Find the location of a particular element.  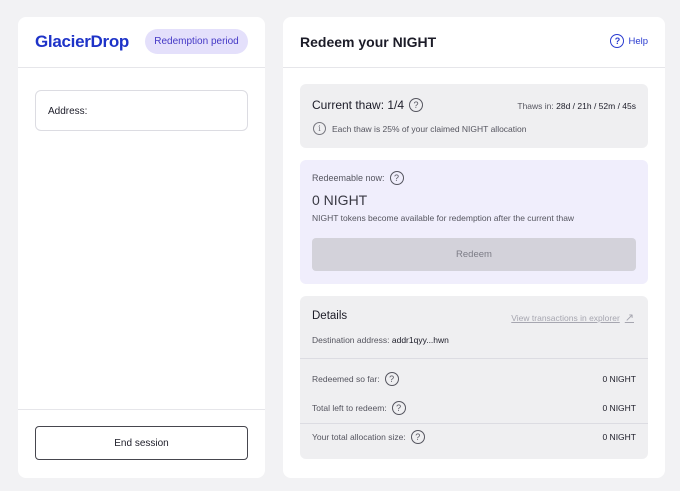

glacierdrop-logo: GlacierDrop is located at coordinates (82, 42).